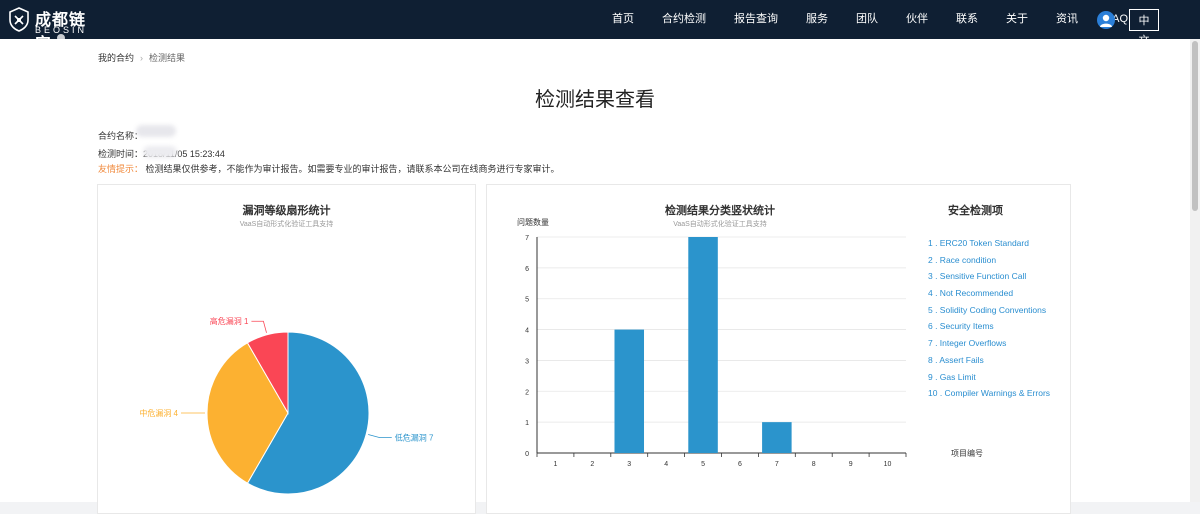 The width and height of the screenshot is (1200, 514). Describe the element at coordinates (121, 169) in the screenshot. I see `tip-label: 友情提示：` at that location.